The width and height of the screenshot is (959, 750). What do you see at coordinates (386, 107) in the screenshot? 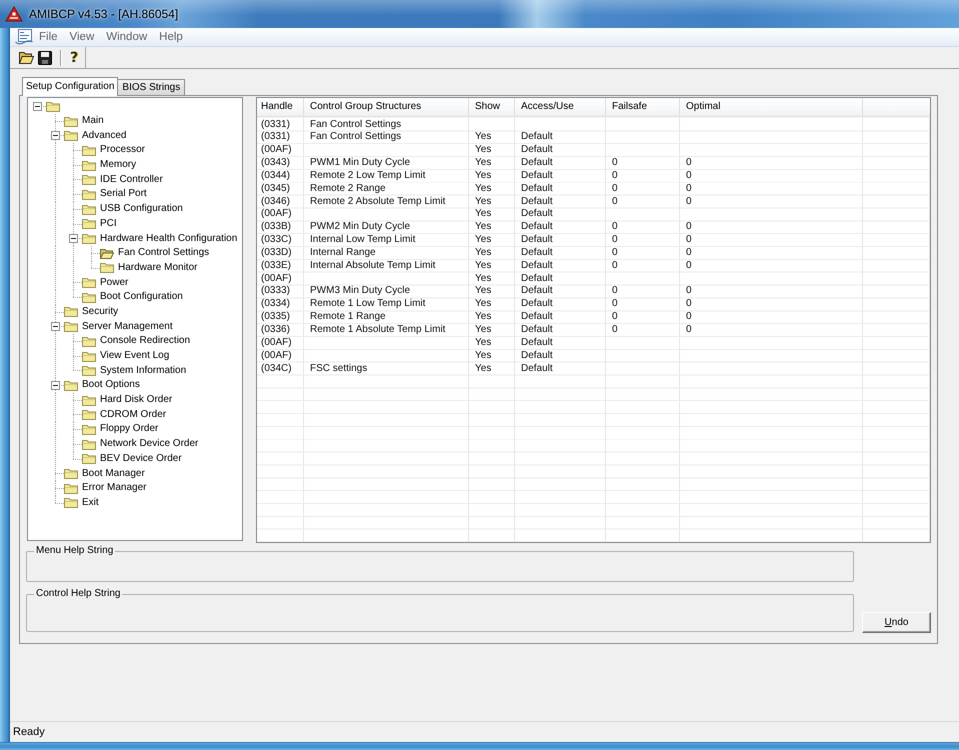
I see `column-header: Control Group Structures` at bounding box center [386, 107].